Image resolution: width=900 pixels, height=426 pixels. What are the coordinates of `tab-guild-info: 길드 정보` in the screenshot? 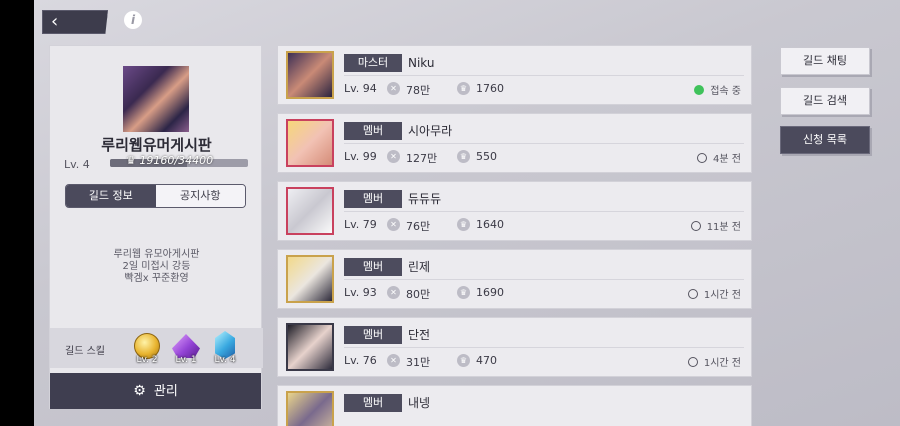 It's located at (111, 196).